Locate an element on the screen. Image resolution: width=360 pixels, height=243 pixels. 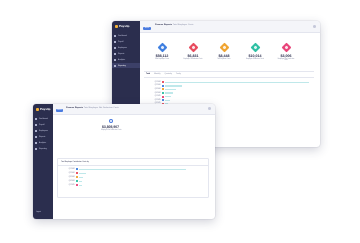
page-subtitle: Total Employer Net Deduction Costs is located at coordinates (101, 108).